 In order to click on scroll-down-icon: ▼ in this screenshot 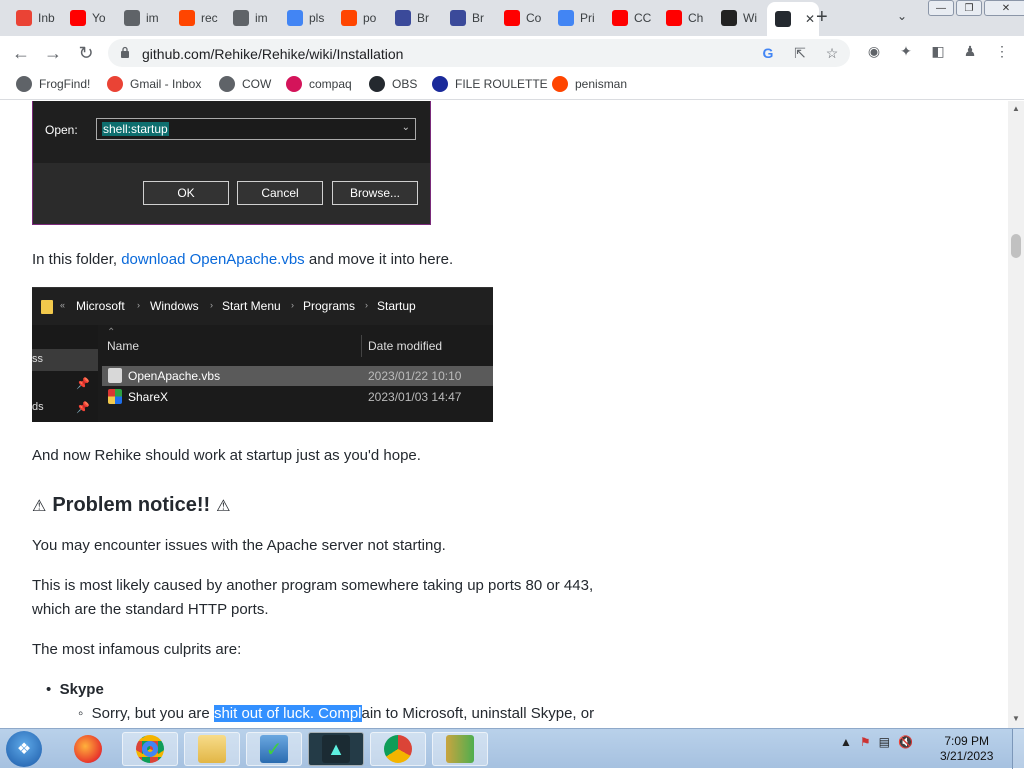, I will do `click(1016, 718)`.